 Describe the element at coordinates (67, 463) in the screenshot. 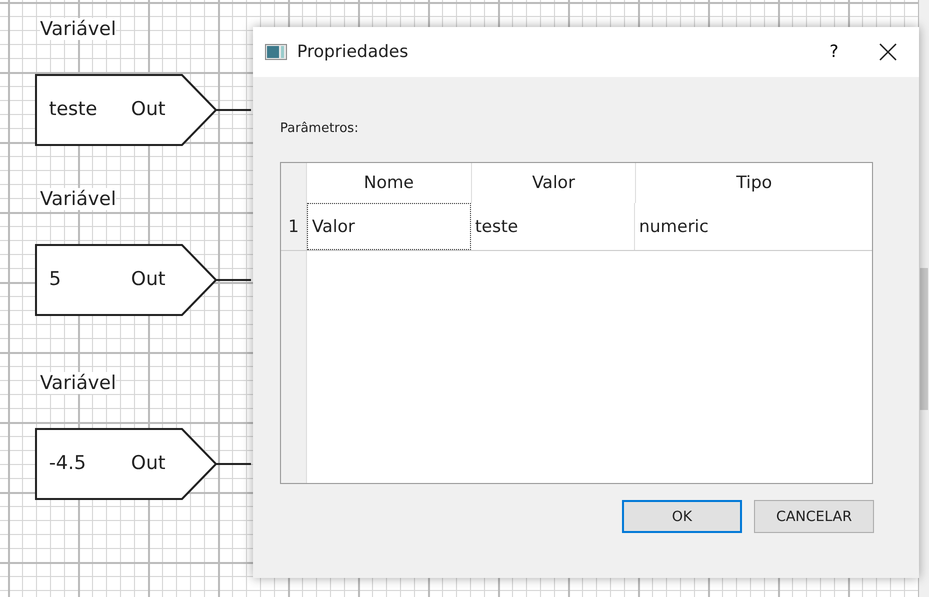

I see `node-value: -4.5` at that location.